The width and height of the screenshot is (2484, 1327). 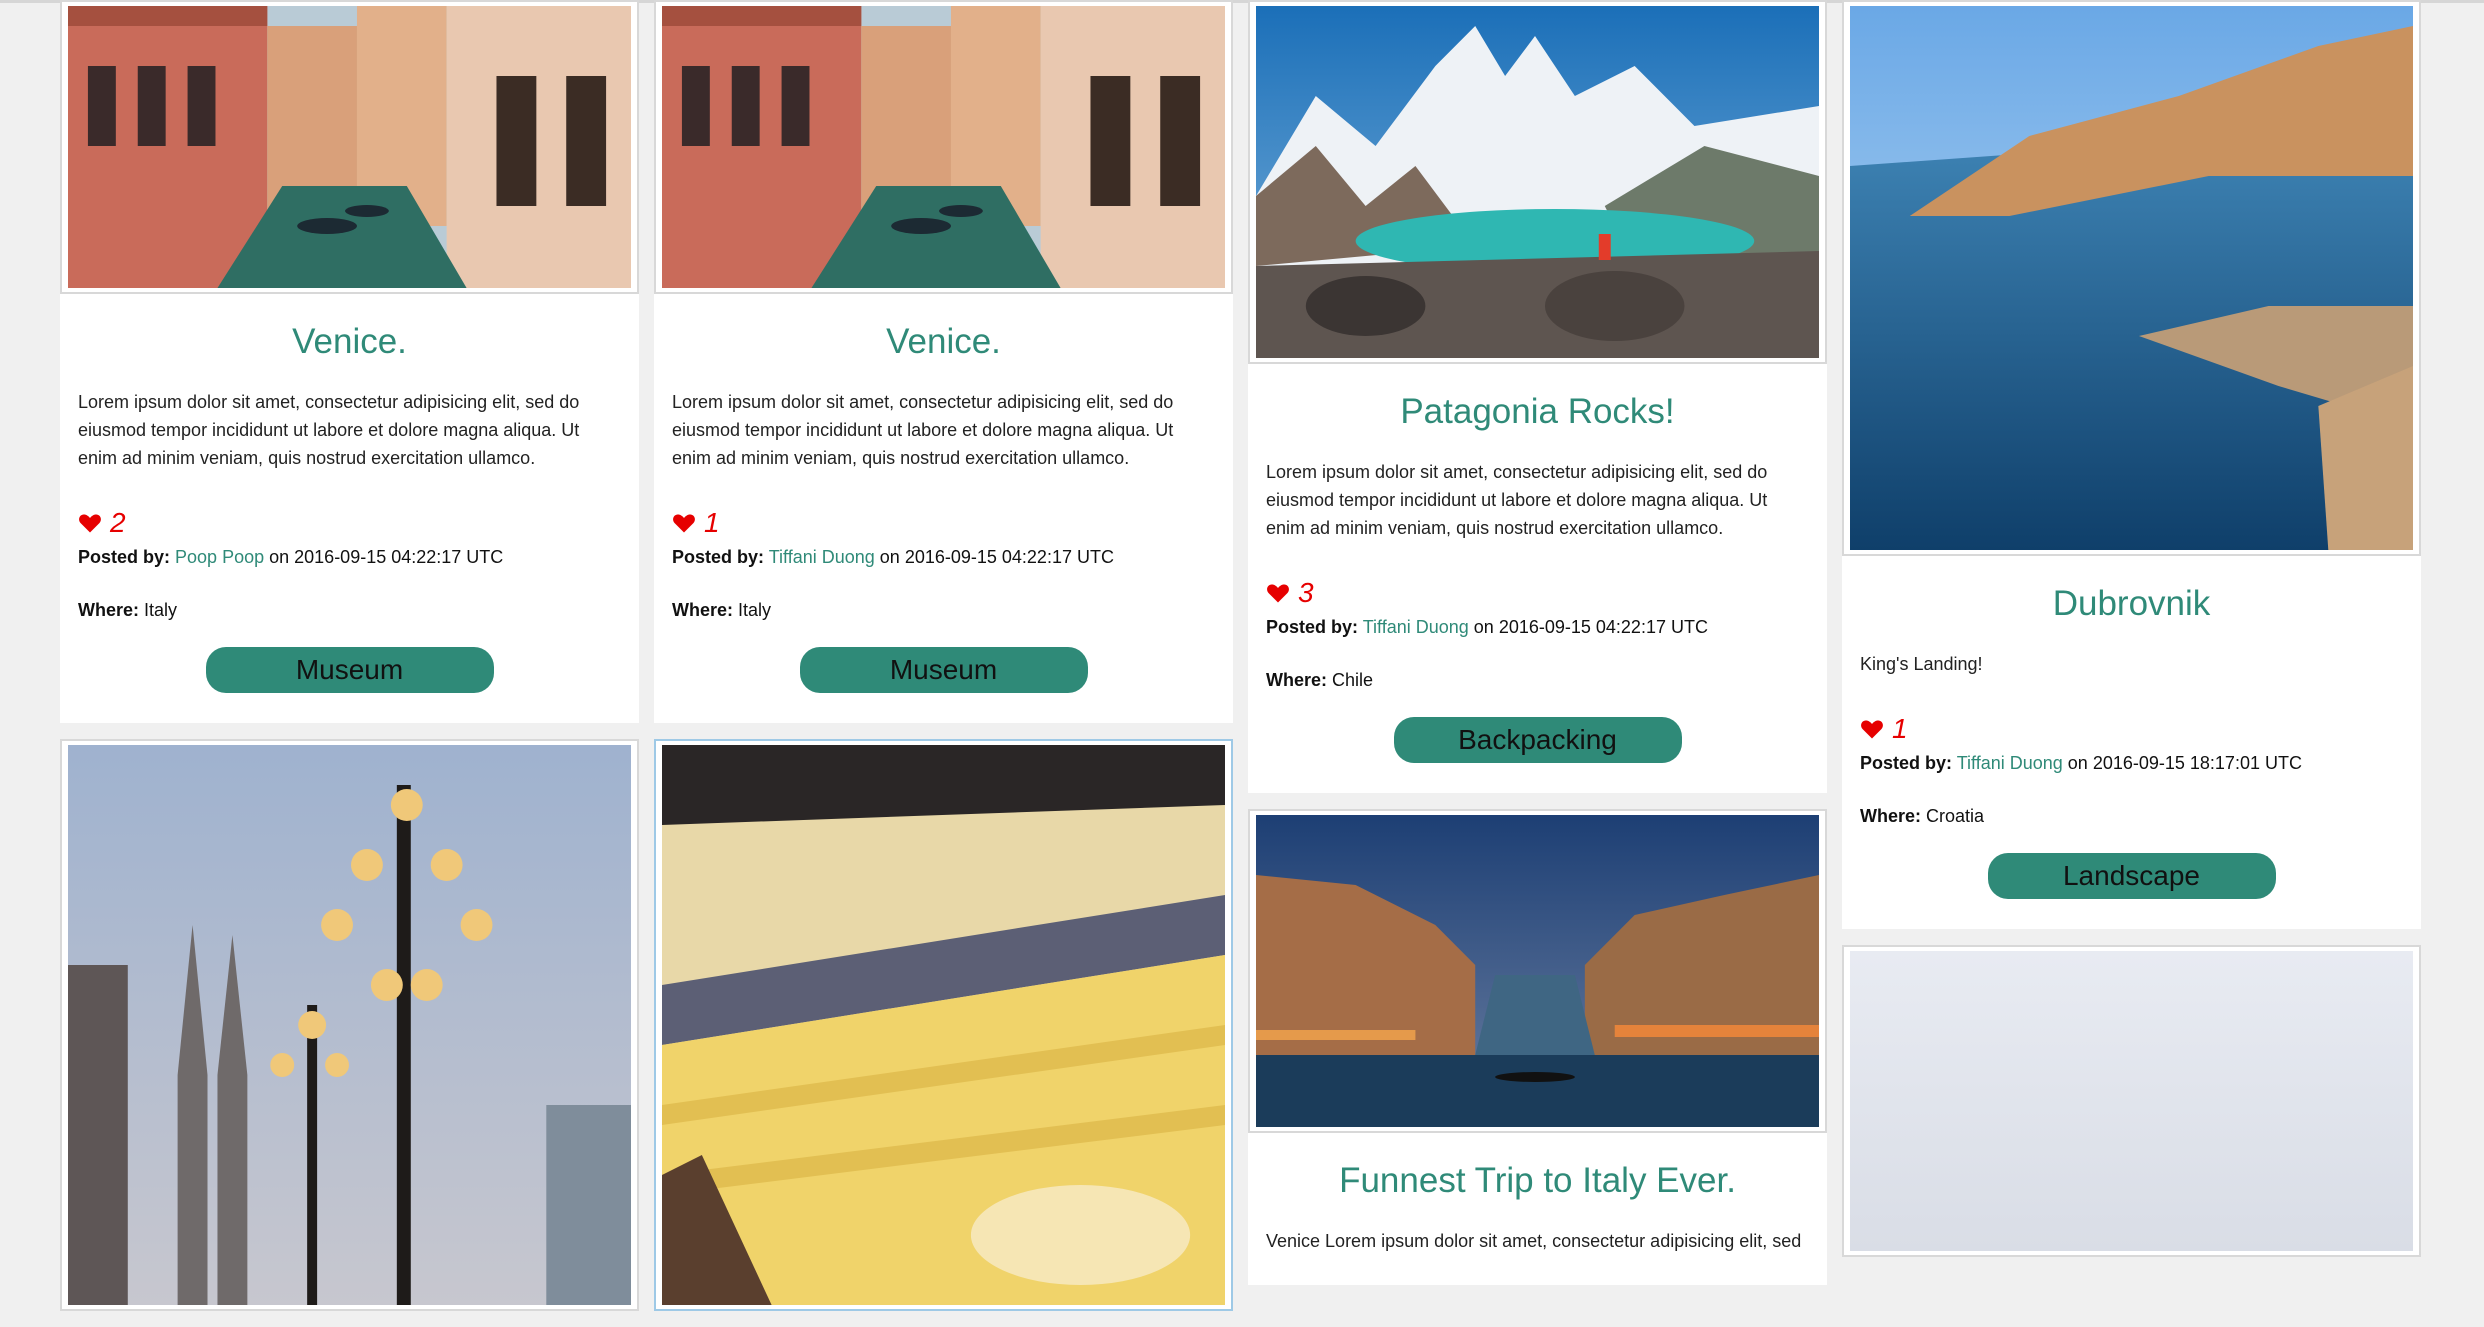 What do you see at coordinates (2131, 604) in the screenshot?
I see `post-title: Dubrovnik` at bounding box center [2131, 604].